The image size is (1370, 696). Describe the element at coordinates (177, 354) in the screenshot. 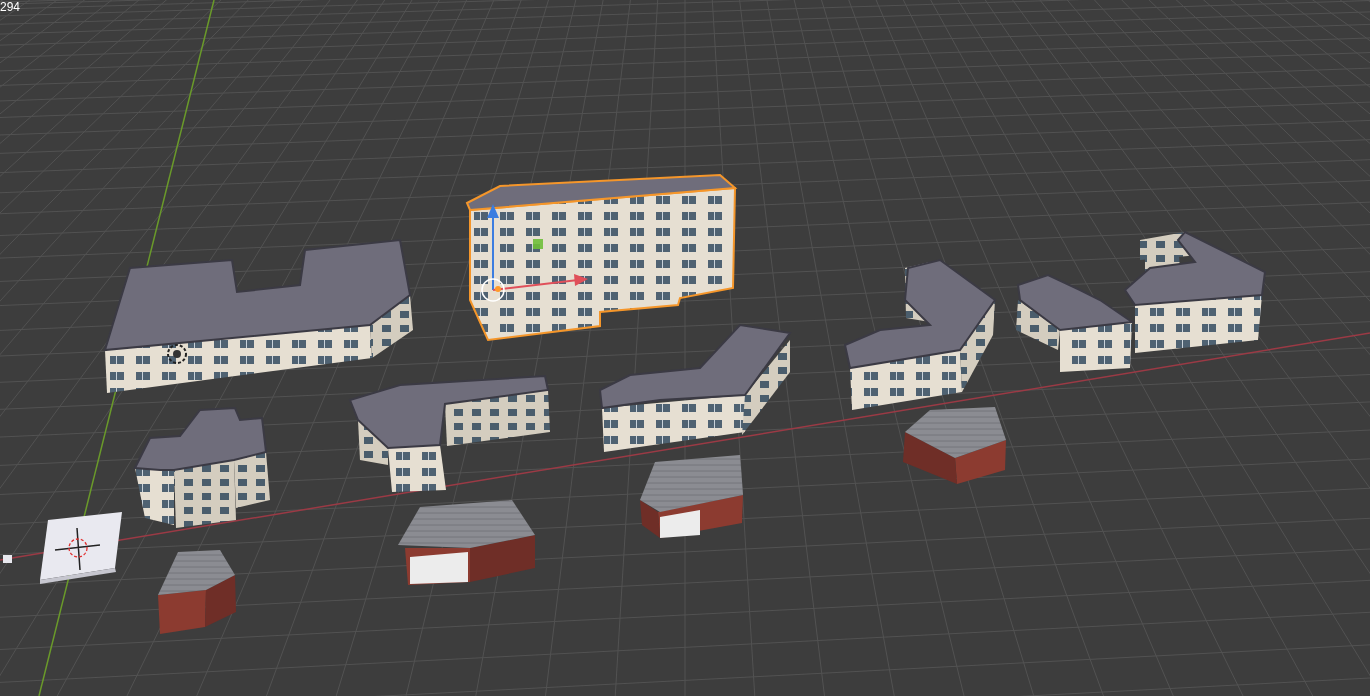

I see `camera-target-icon` at that location.